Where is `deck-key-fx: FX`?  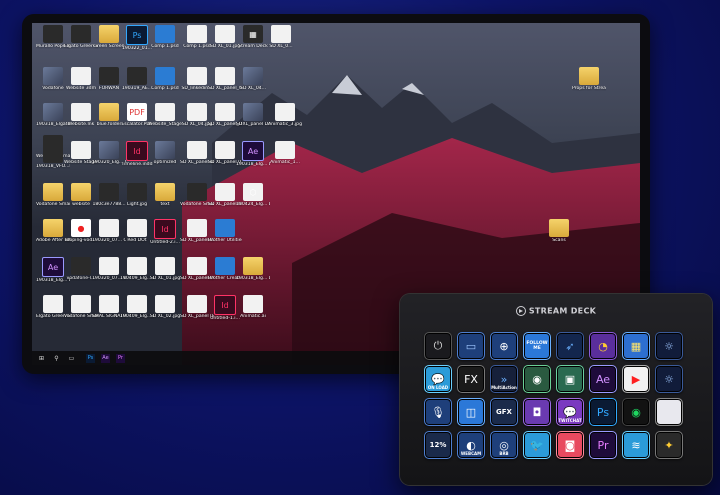 deck-key-fx: FX is located at coordinates (471, 379).